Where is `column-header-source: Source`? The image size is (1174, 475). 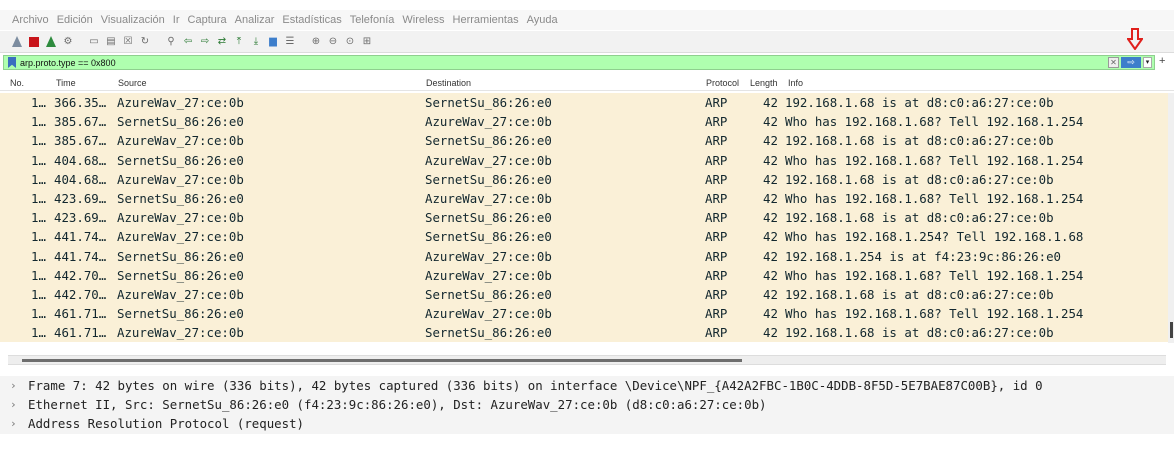
column-header-source: Source is located at coordinates (132, 83).